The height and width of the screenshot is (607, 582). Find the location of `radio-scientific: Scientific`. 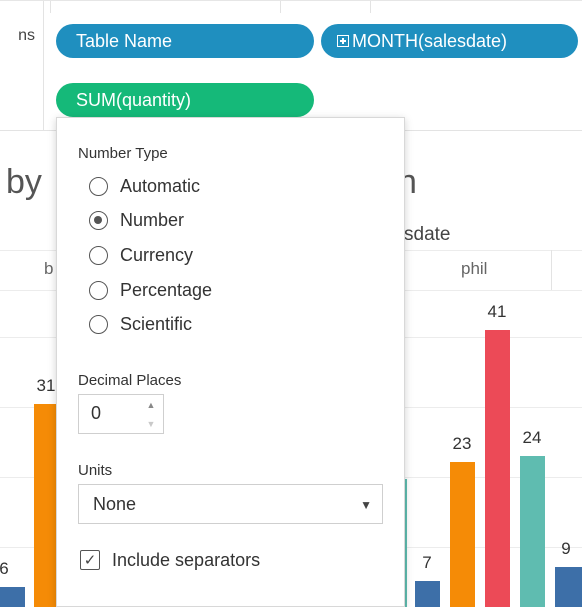

radio-scientific: Scientific is located at coordinates (140, 324).